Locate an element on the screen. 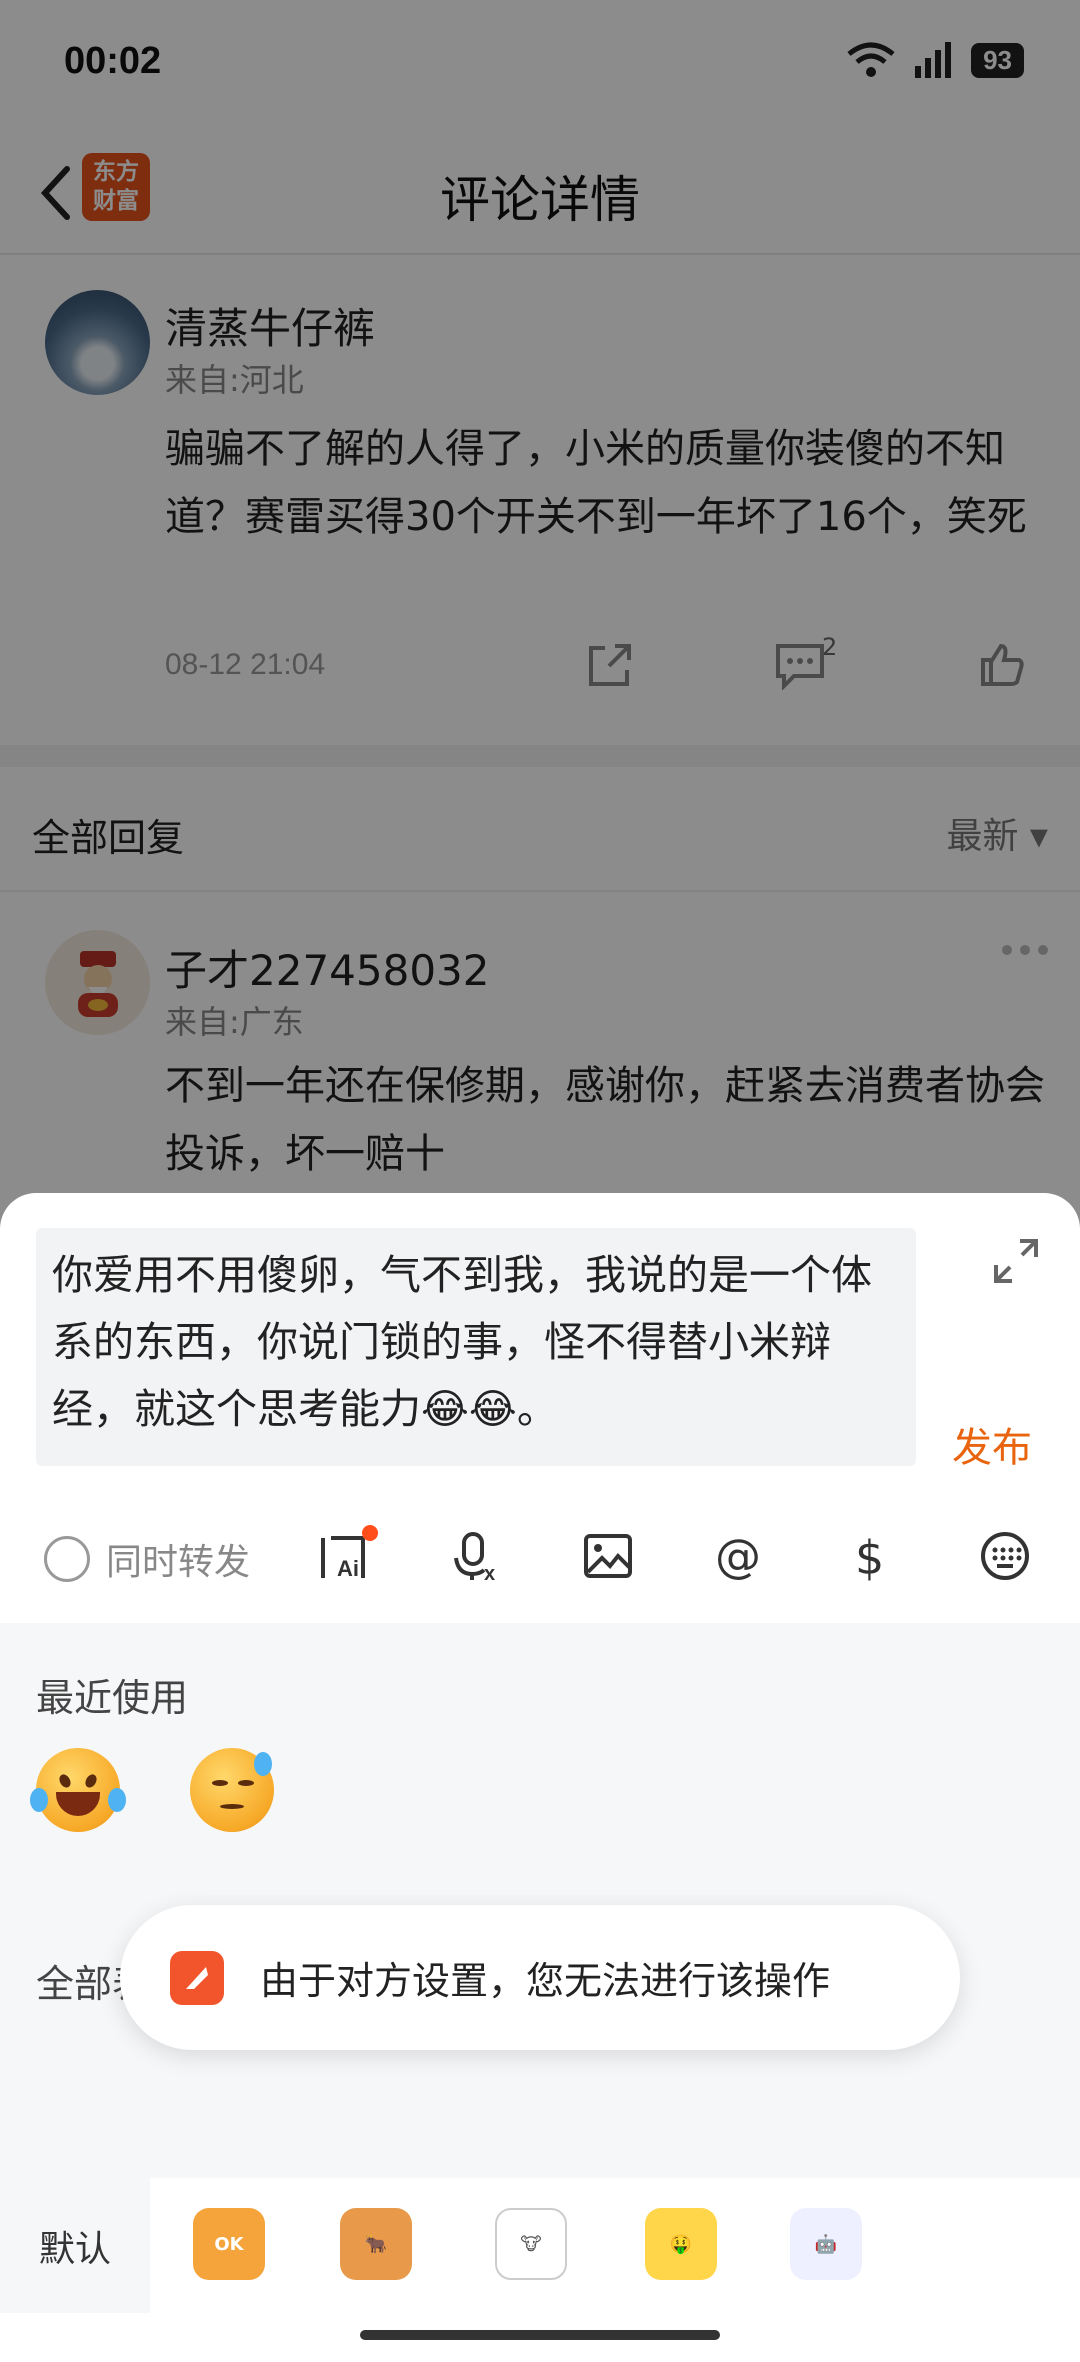 This screenshot has height=2362, width=1080. image-icon is located at coordinates (608, 1556).